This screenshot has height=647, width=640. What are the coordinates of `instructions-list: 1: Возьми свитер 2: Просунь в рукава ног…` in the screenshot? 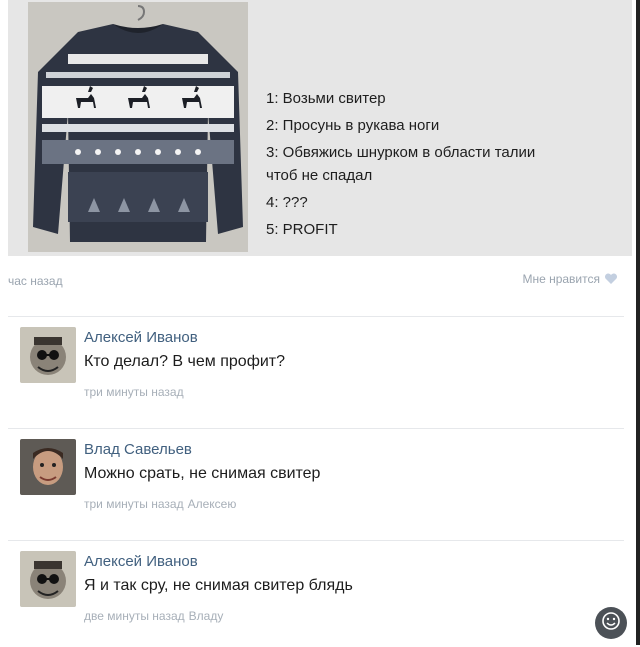 It's located at (449, 167).